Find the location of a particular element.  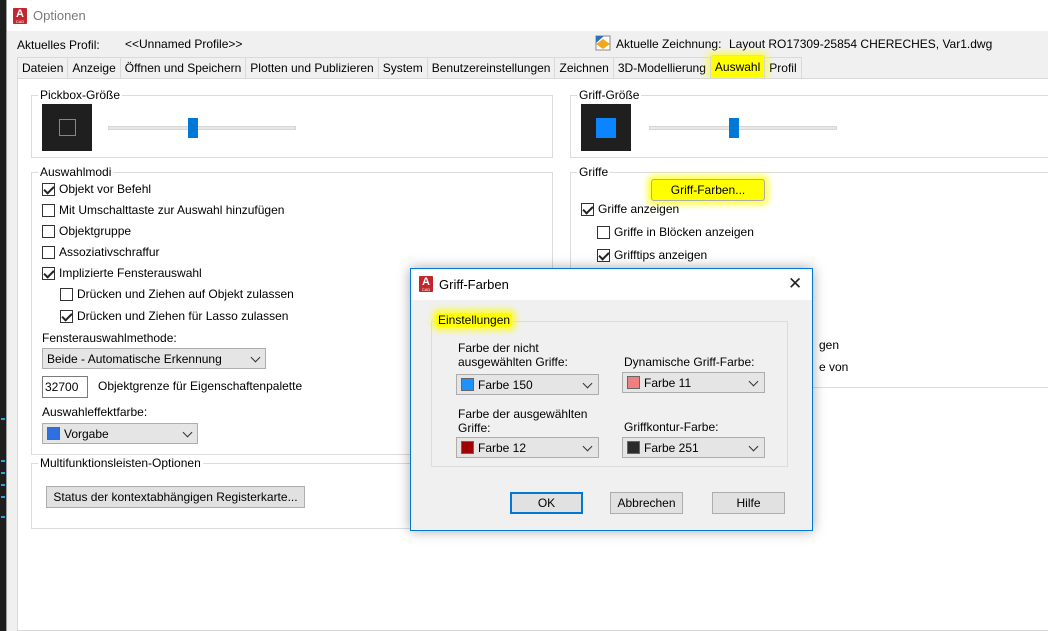

checkbox-label: Objekt vor Befehl is located at coordinates (105, 189).